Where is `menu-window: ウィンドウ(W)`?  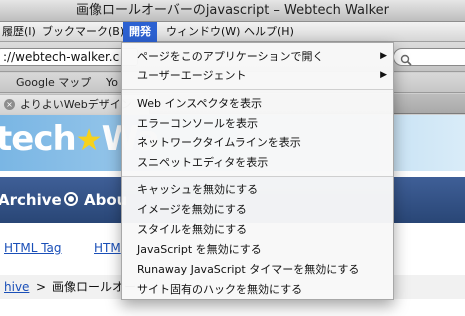 menu-window: ウィンドウ(W) is located at coordinates (203, 32).